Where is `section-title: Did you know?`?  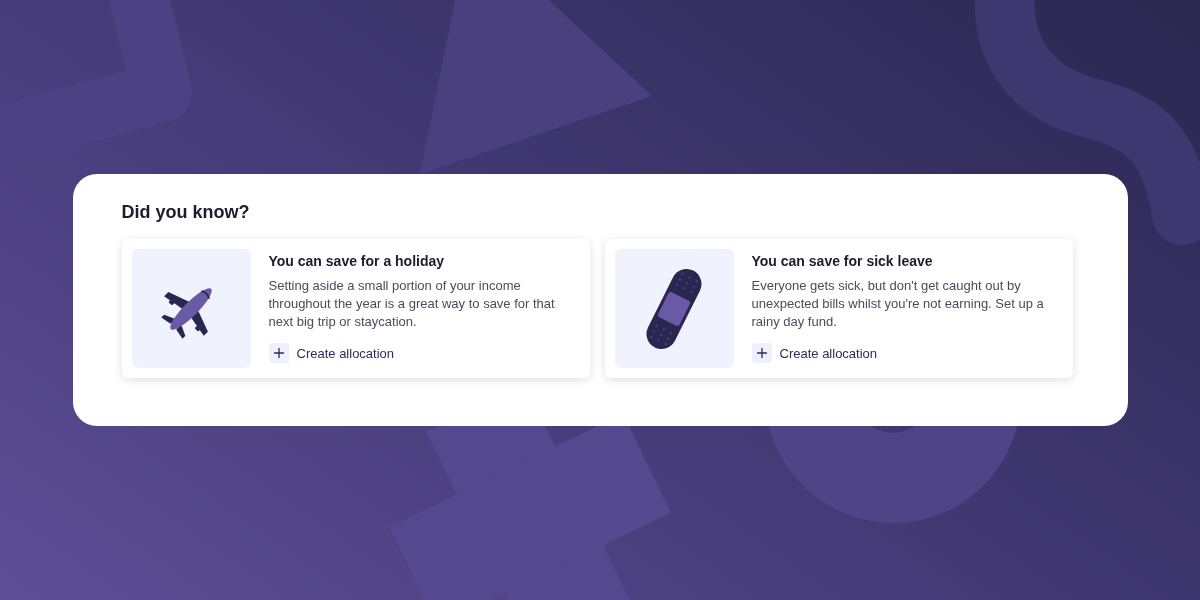
section-title: Did you know? is located at coordinates (186, 212).